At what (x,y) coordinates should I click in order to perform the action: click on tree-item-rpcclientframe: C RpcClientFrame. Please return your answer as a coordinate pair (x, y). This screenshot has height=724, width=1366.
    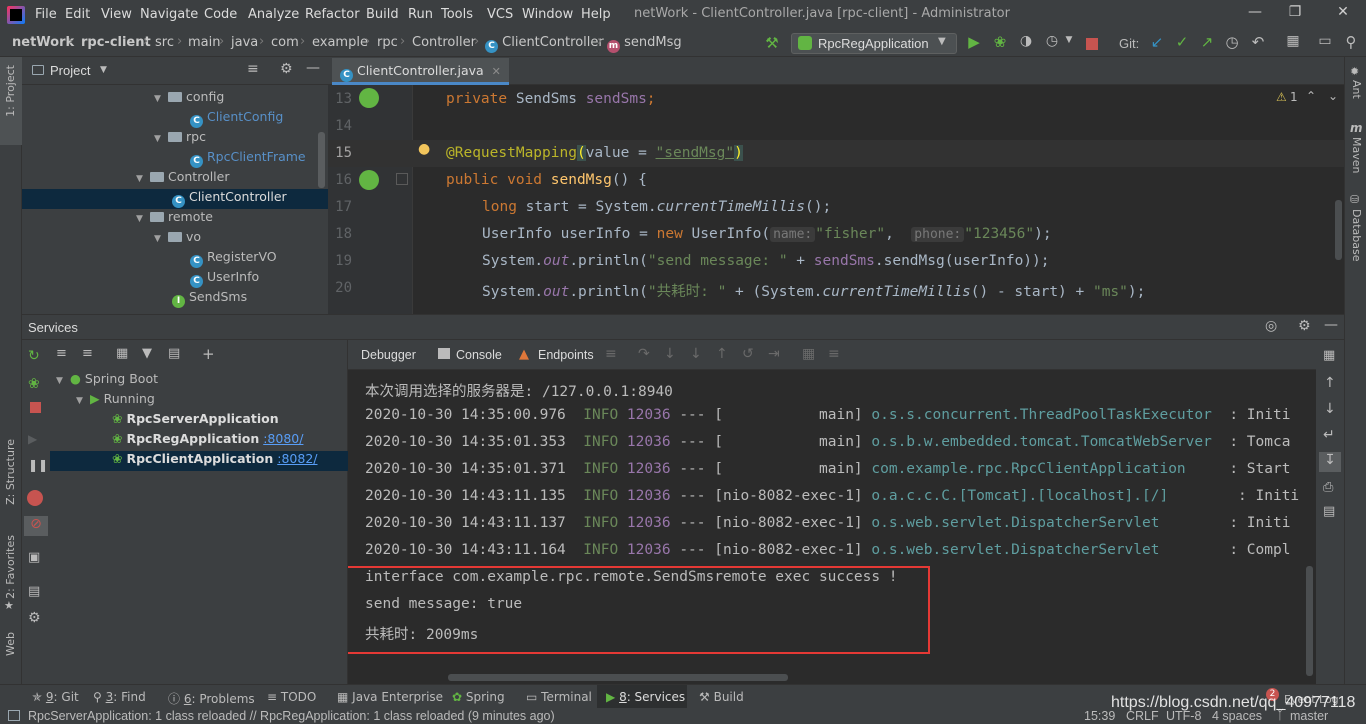
    Looking at the image, I should click on (248, 159).